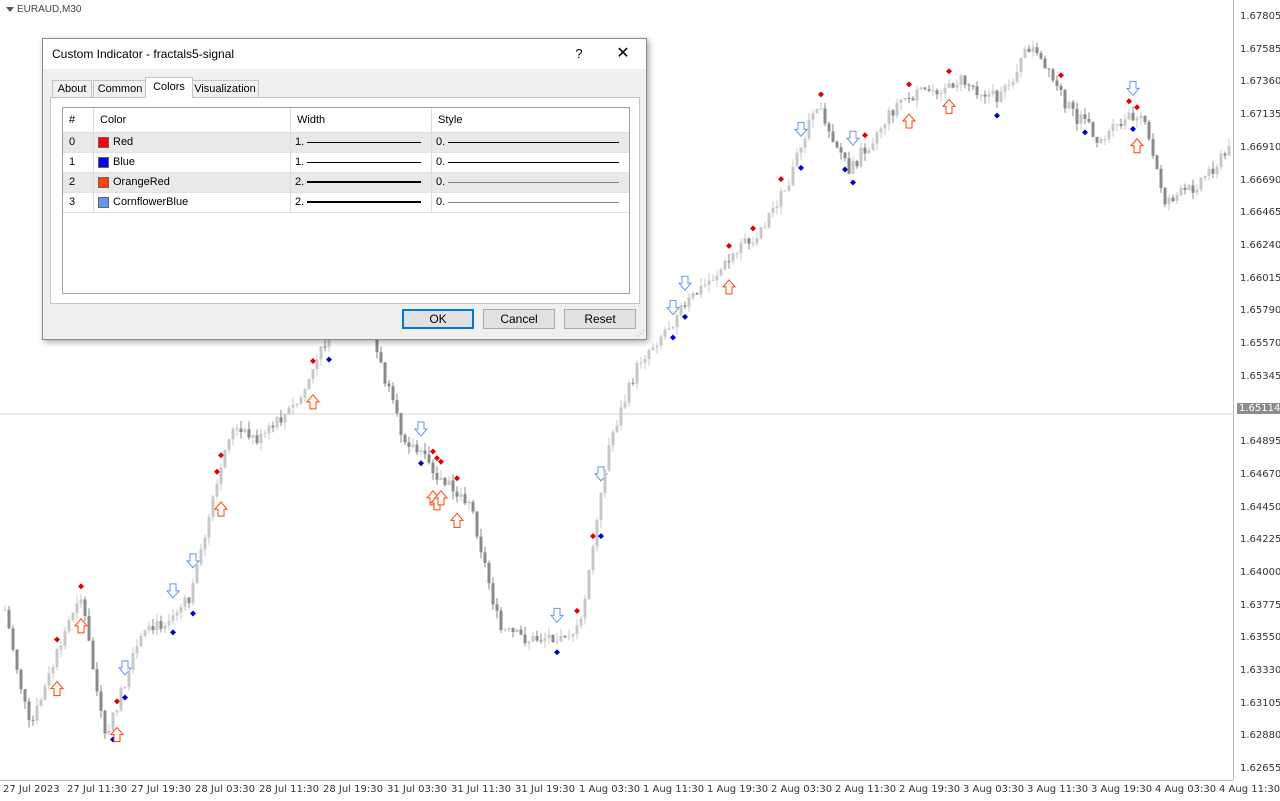  What do you see at coordinates (344, 54) in the screenshot?
I see `dialog-titlebar: Custom Indicator - fractals5-signal ? ✕` at bounding box center [344, 54].